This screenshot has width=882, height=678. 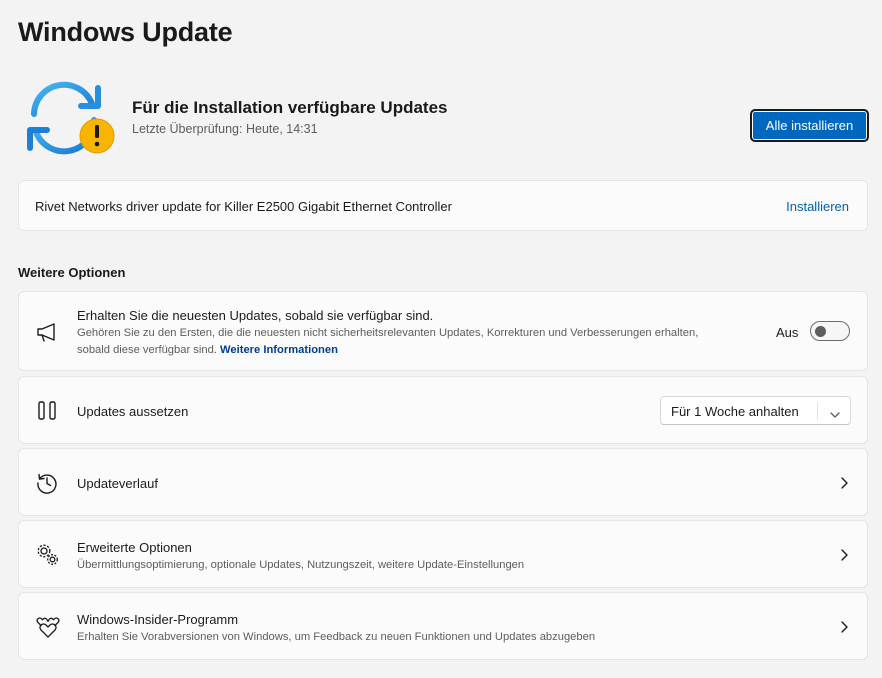 I want to click on update-history-card: Updateverlauf, so click(x=443, y=482).